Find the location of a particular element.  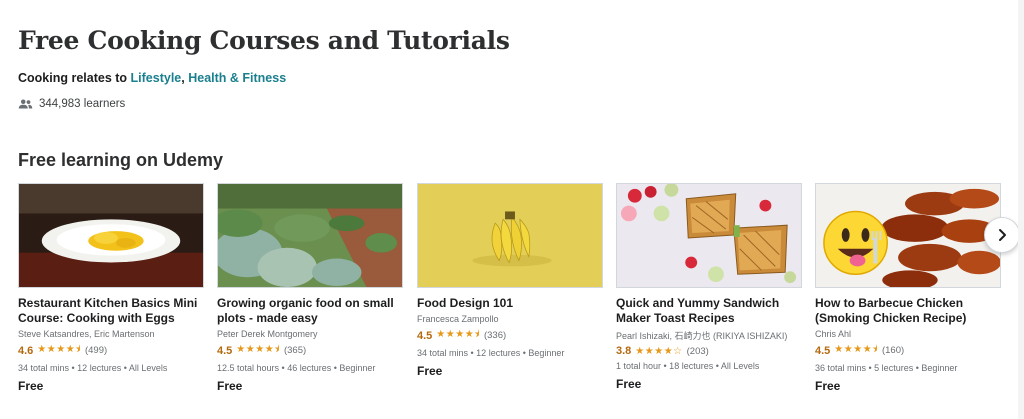

learners-count: 344,983 learners is located at coordinates (71, 104).